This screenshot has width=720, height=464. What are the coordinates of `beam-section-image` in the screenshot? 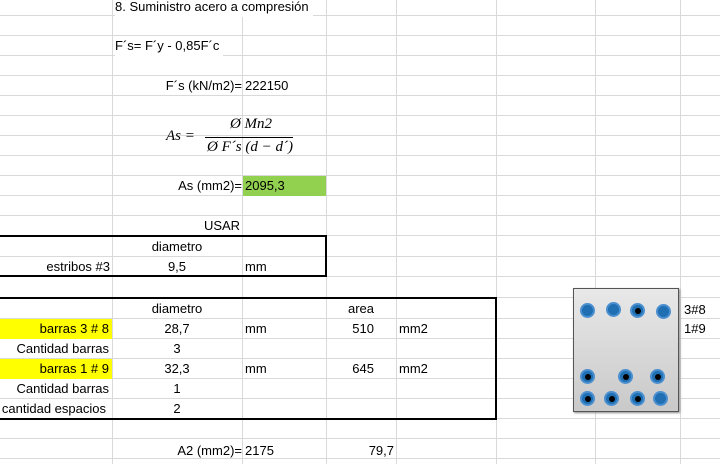 It's located at (626, 350).